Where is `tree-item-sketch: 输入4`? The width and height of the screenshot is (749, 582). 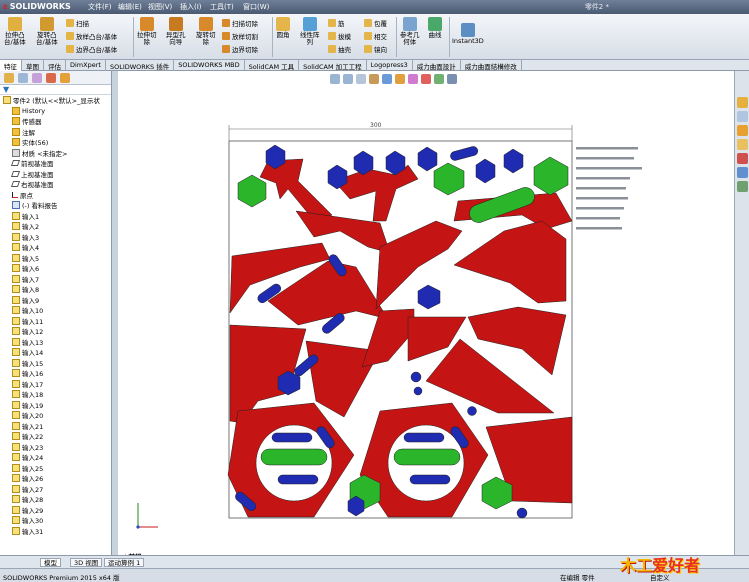
tree-item-sketch: 输入4 is located at coordinates (55, 247).